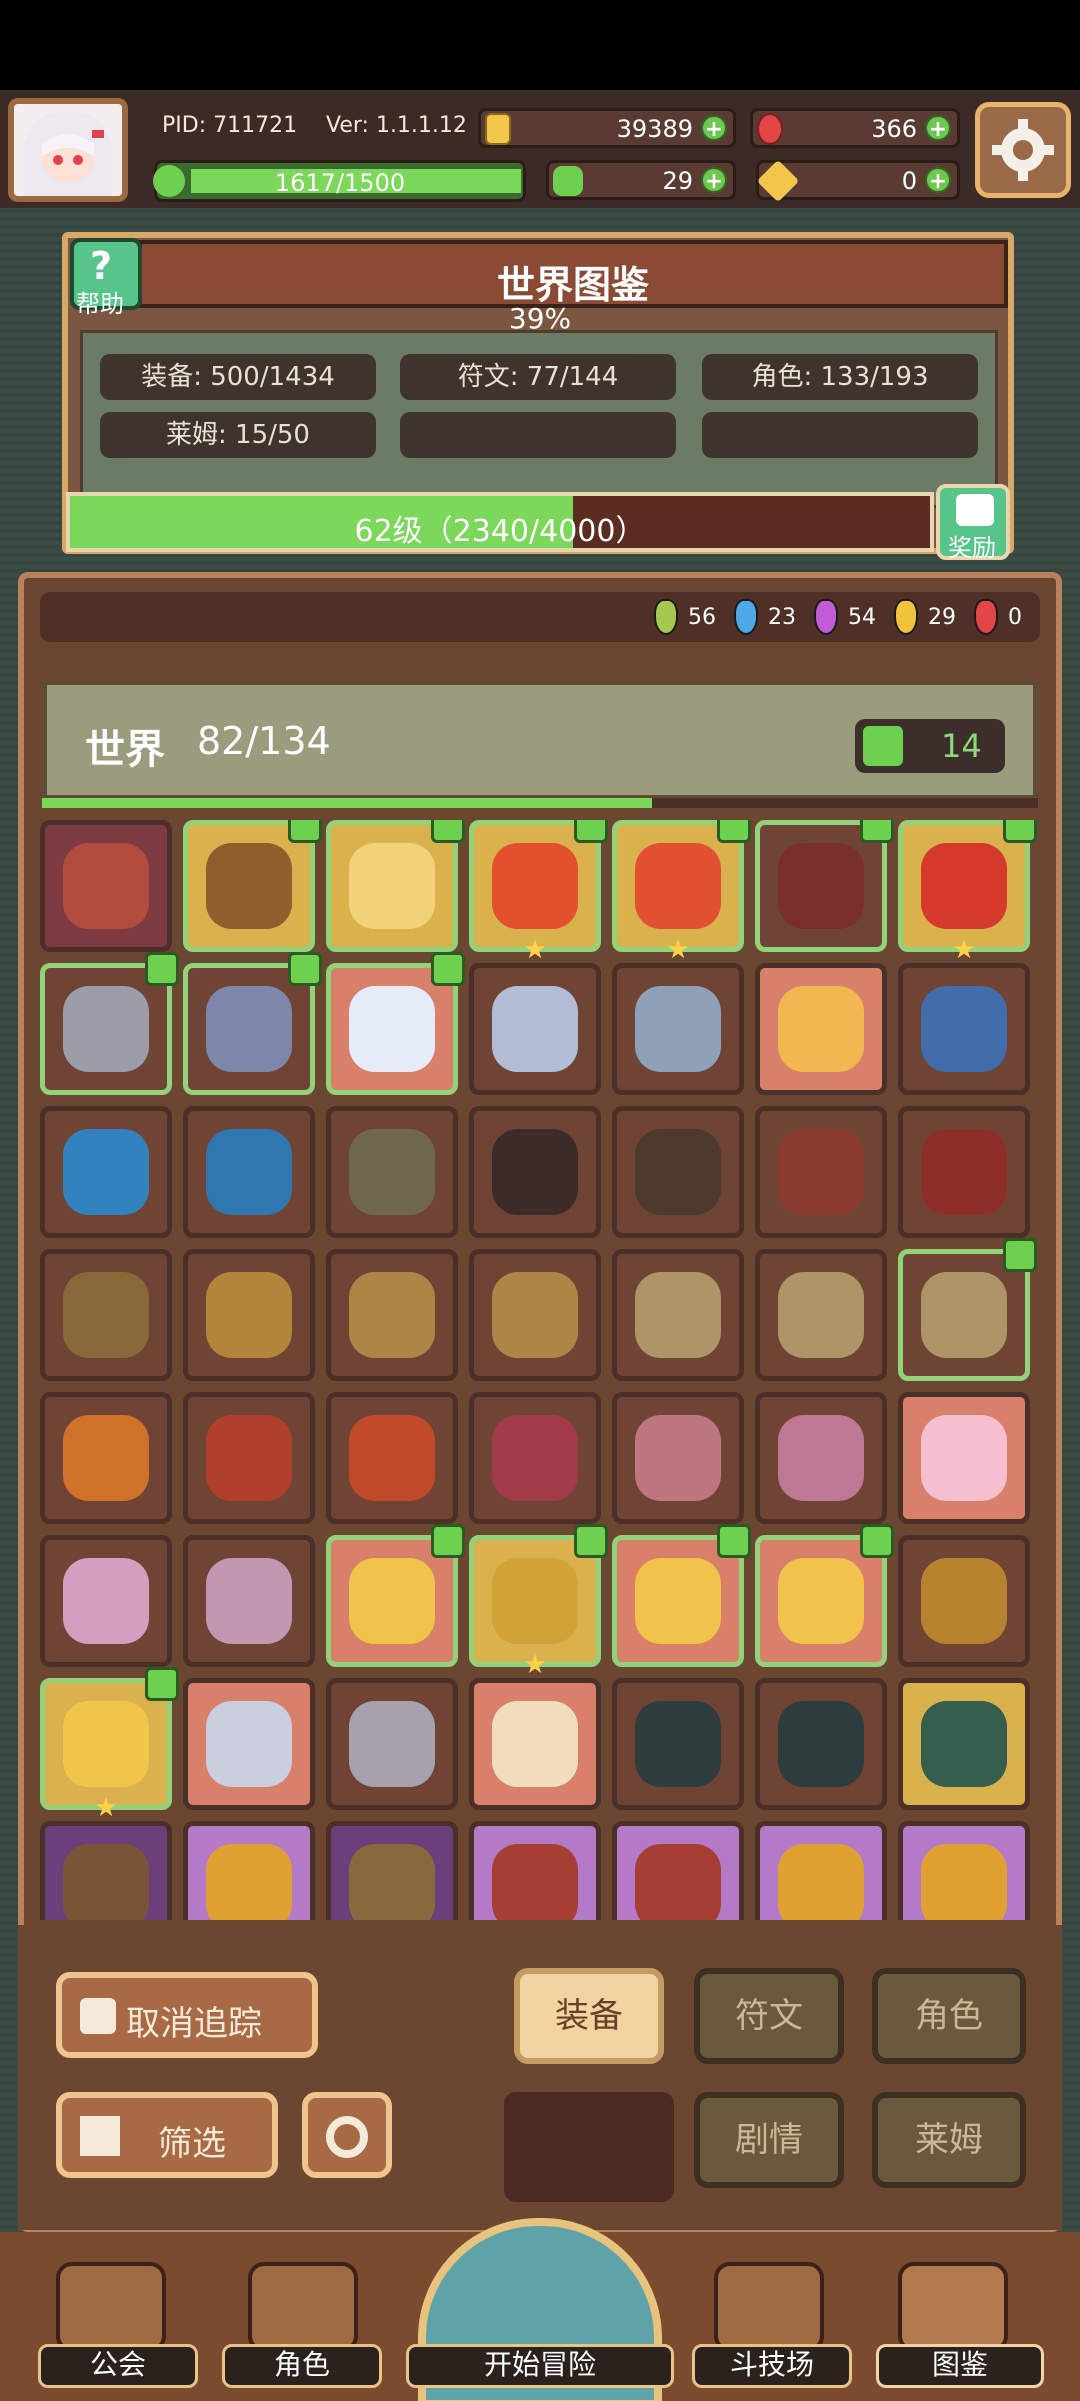 The height and width of the screenshot is (2401, 1080). What do you see at coordinates (938, 180) in the screenshot?
I see `add-key-button: +` at bounding box center [938, 180].